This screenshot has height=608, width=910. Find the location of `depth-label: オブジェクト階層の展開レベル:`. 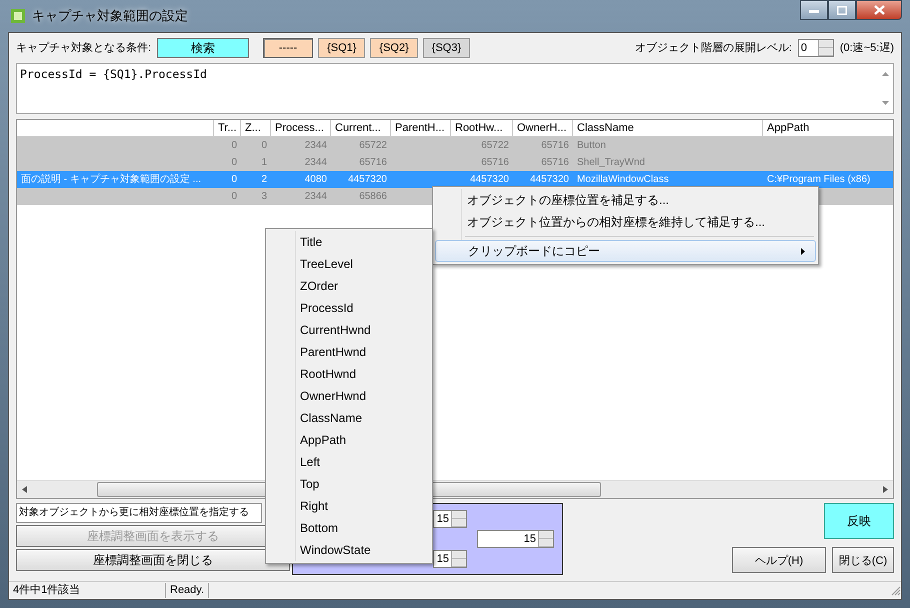

depth-label: オブジェクト階層の展開レベル: is located at coordinates (713, 48).